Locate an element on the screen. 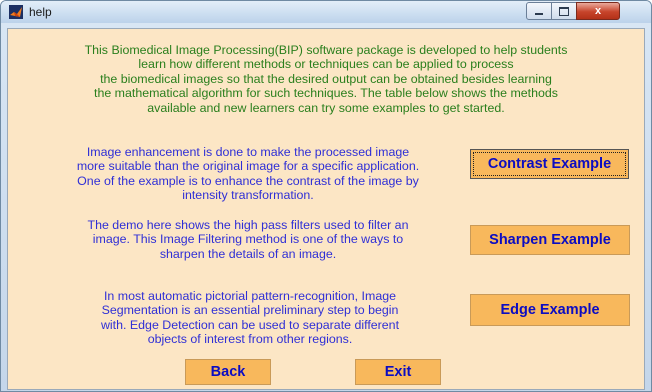  close-button: x is located at coordinates (598, 11).